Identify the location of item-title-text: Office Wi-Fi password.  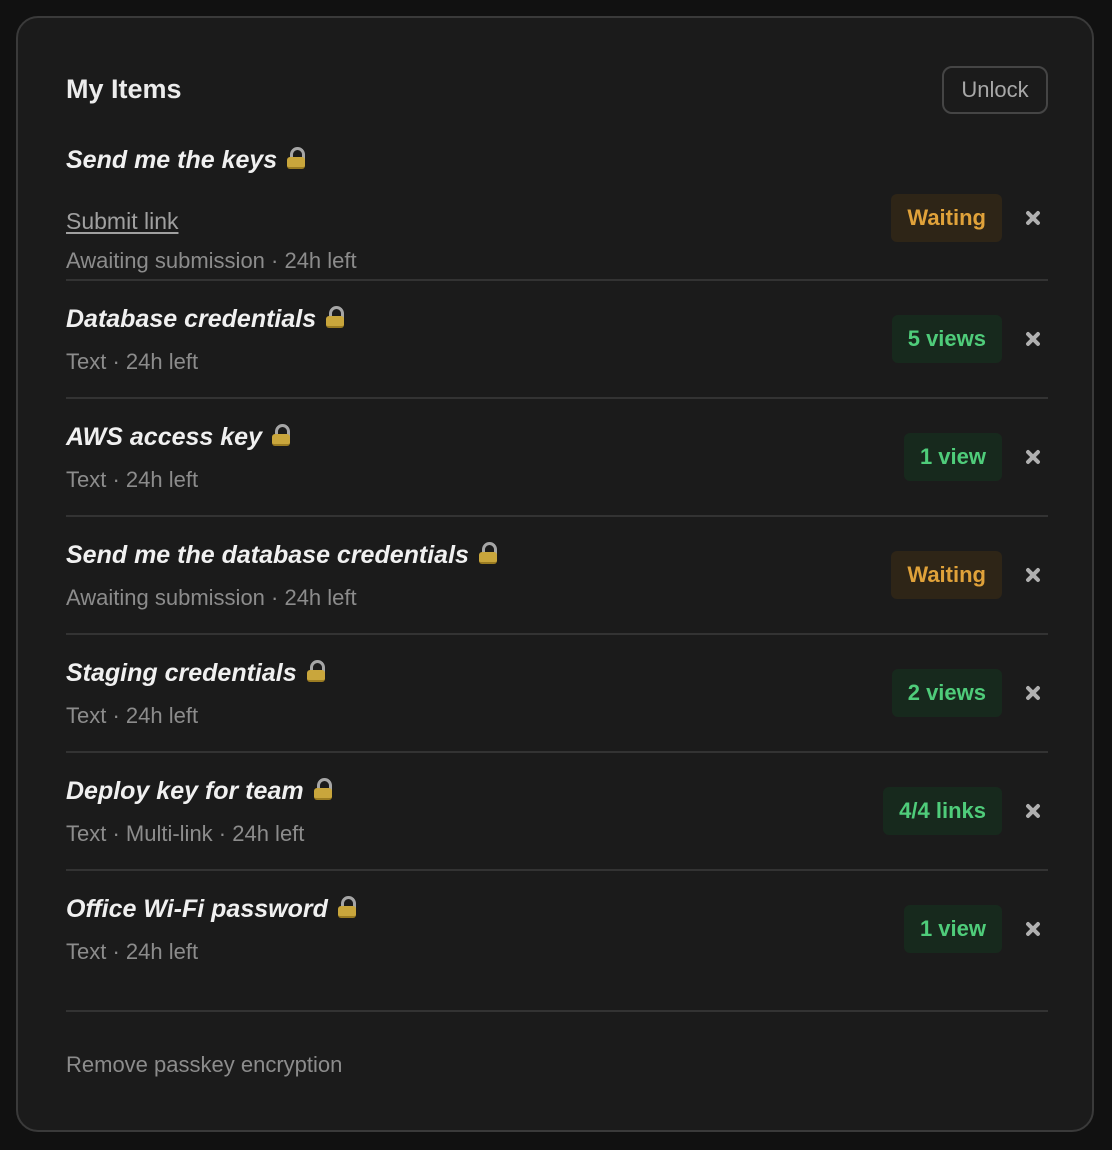
(197, 909).